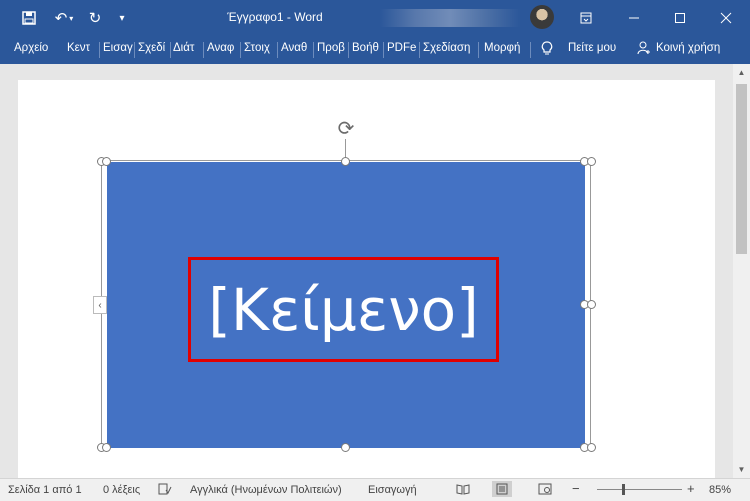  What do you see at coordinates (345, 447) in the screenshot?
I see `resize-handle-bottom` at bounding box center [345, 447].